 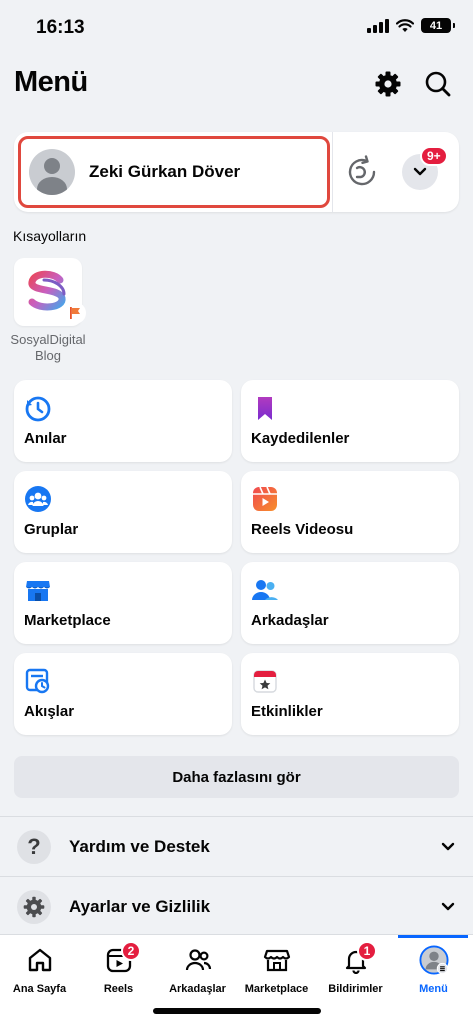 What do you see at coordinates (123, 421) in the screenshot?
I see `tile-memories: Anılar` at bounding box center [123, 421].